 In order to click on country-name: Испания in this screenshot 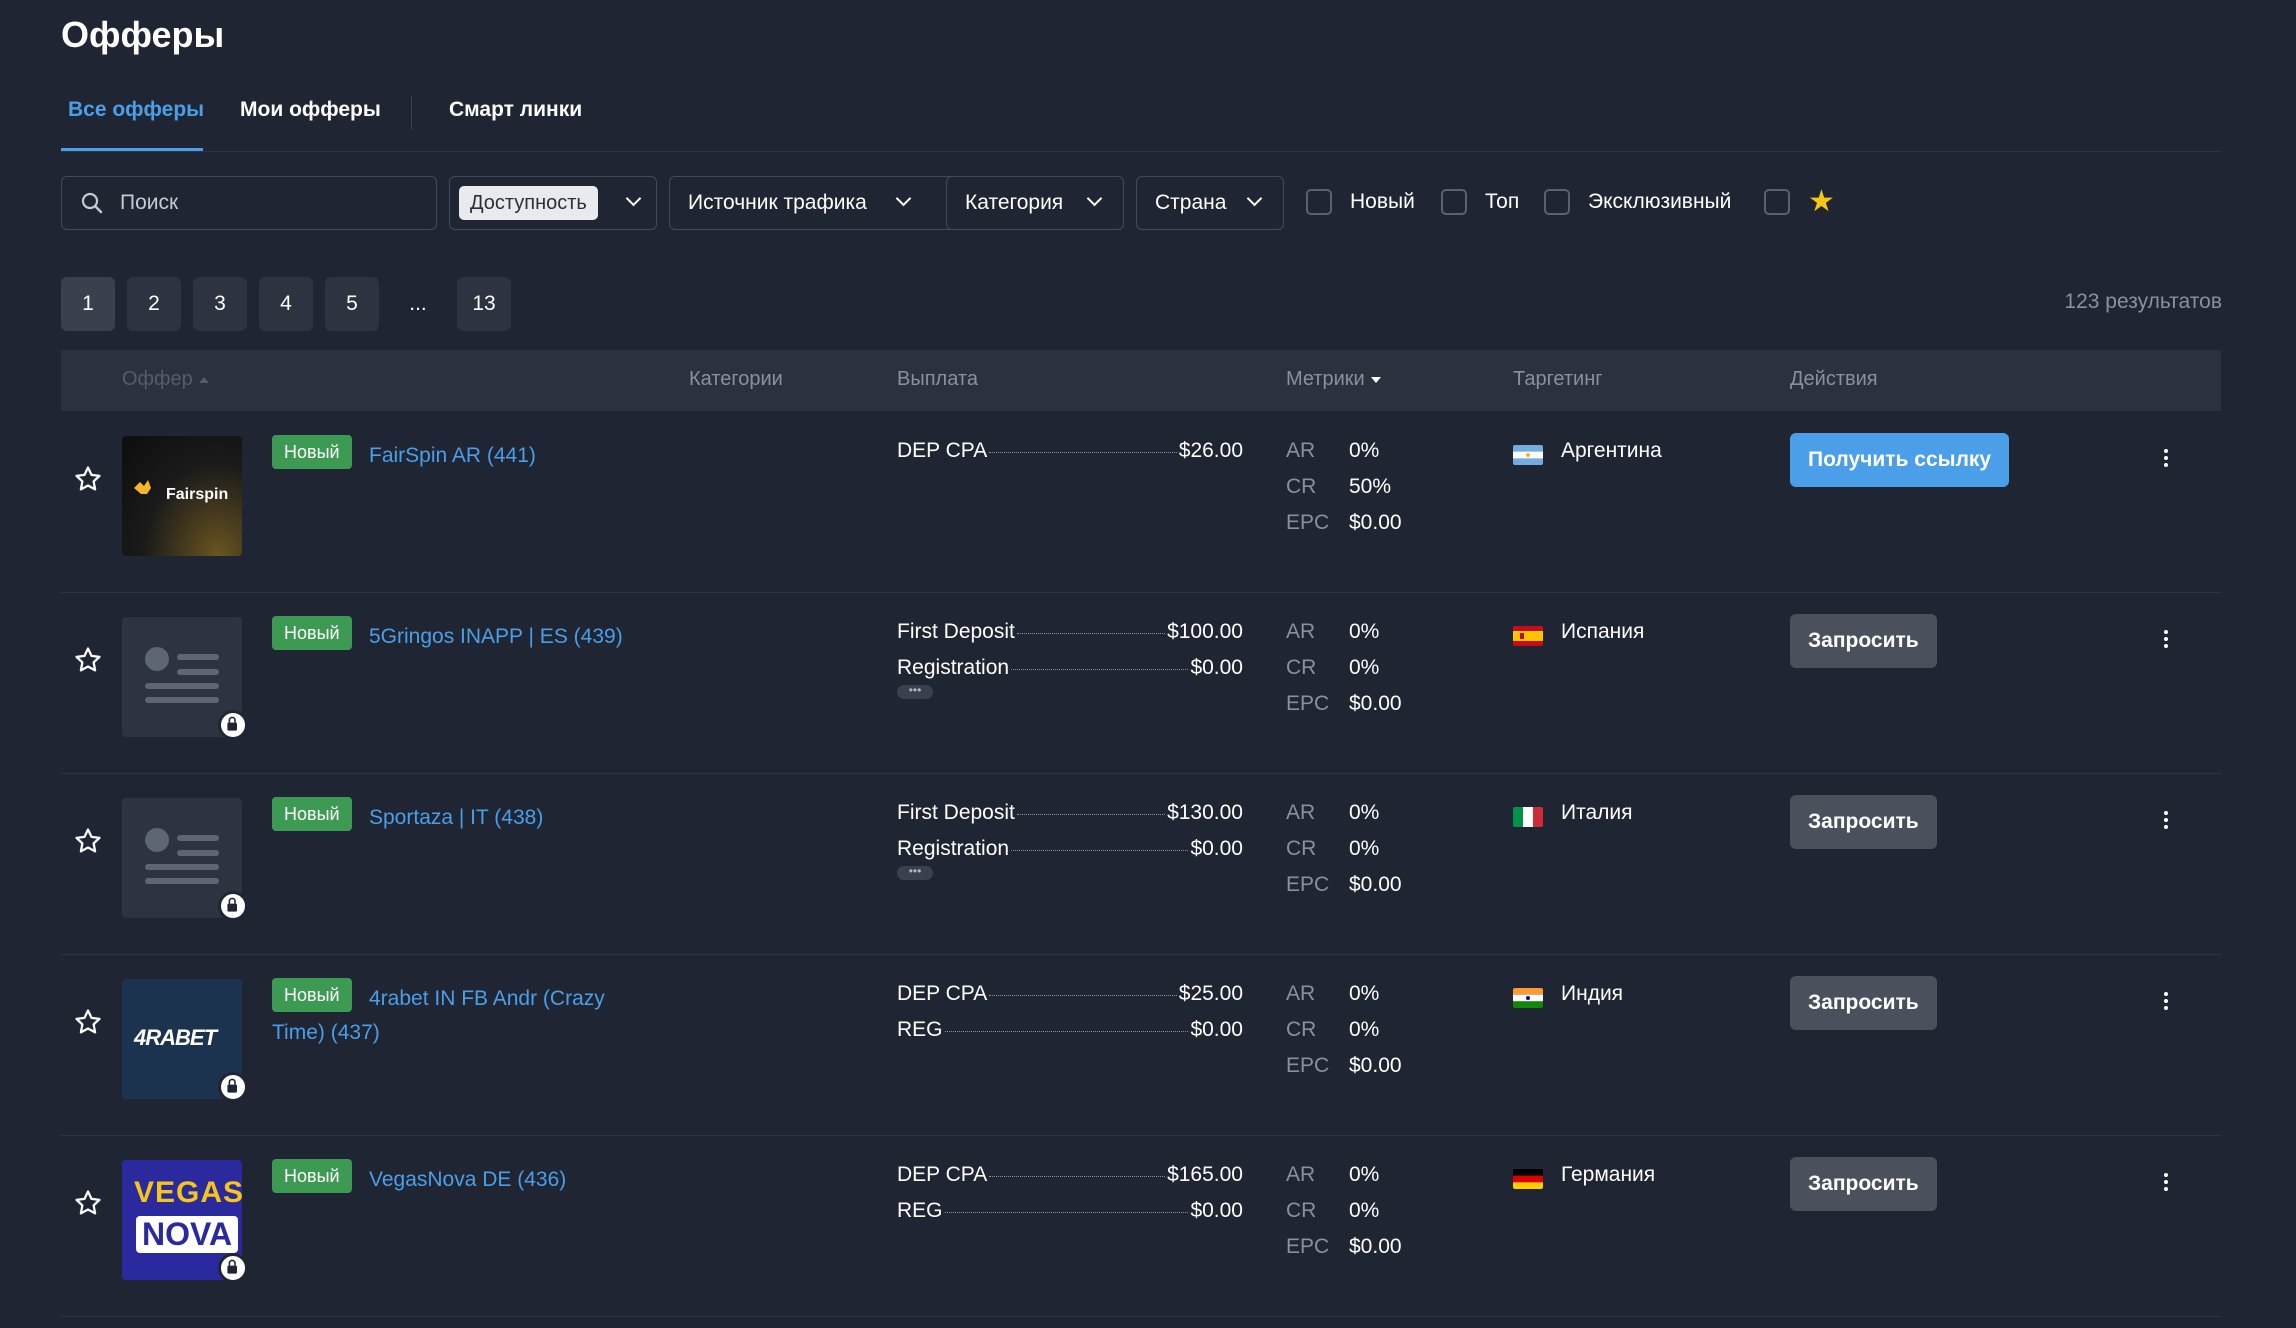, I will do `click(1603, 631)`.